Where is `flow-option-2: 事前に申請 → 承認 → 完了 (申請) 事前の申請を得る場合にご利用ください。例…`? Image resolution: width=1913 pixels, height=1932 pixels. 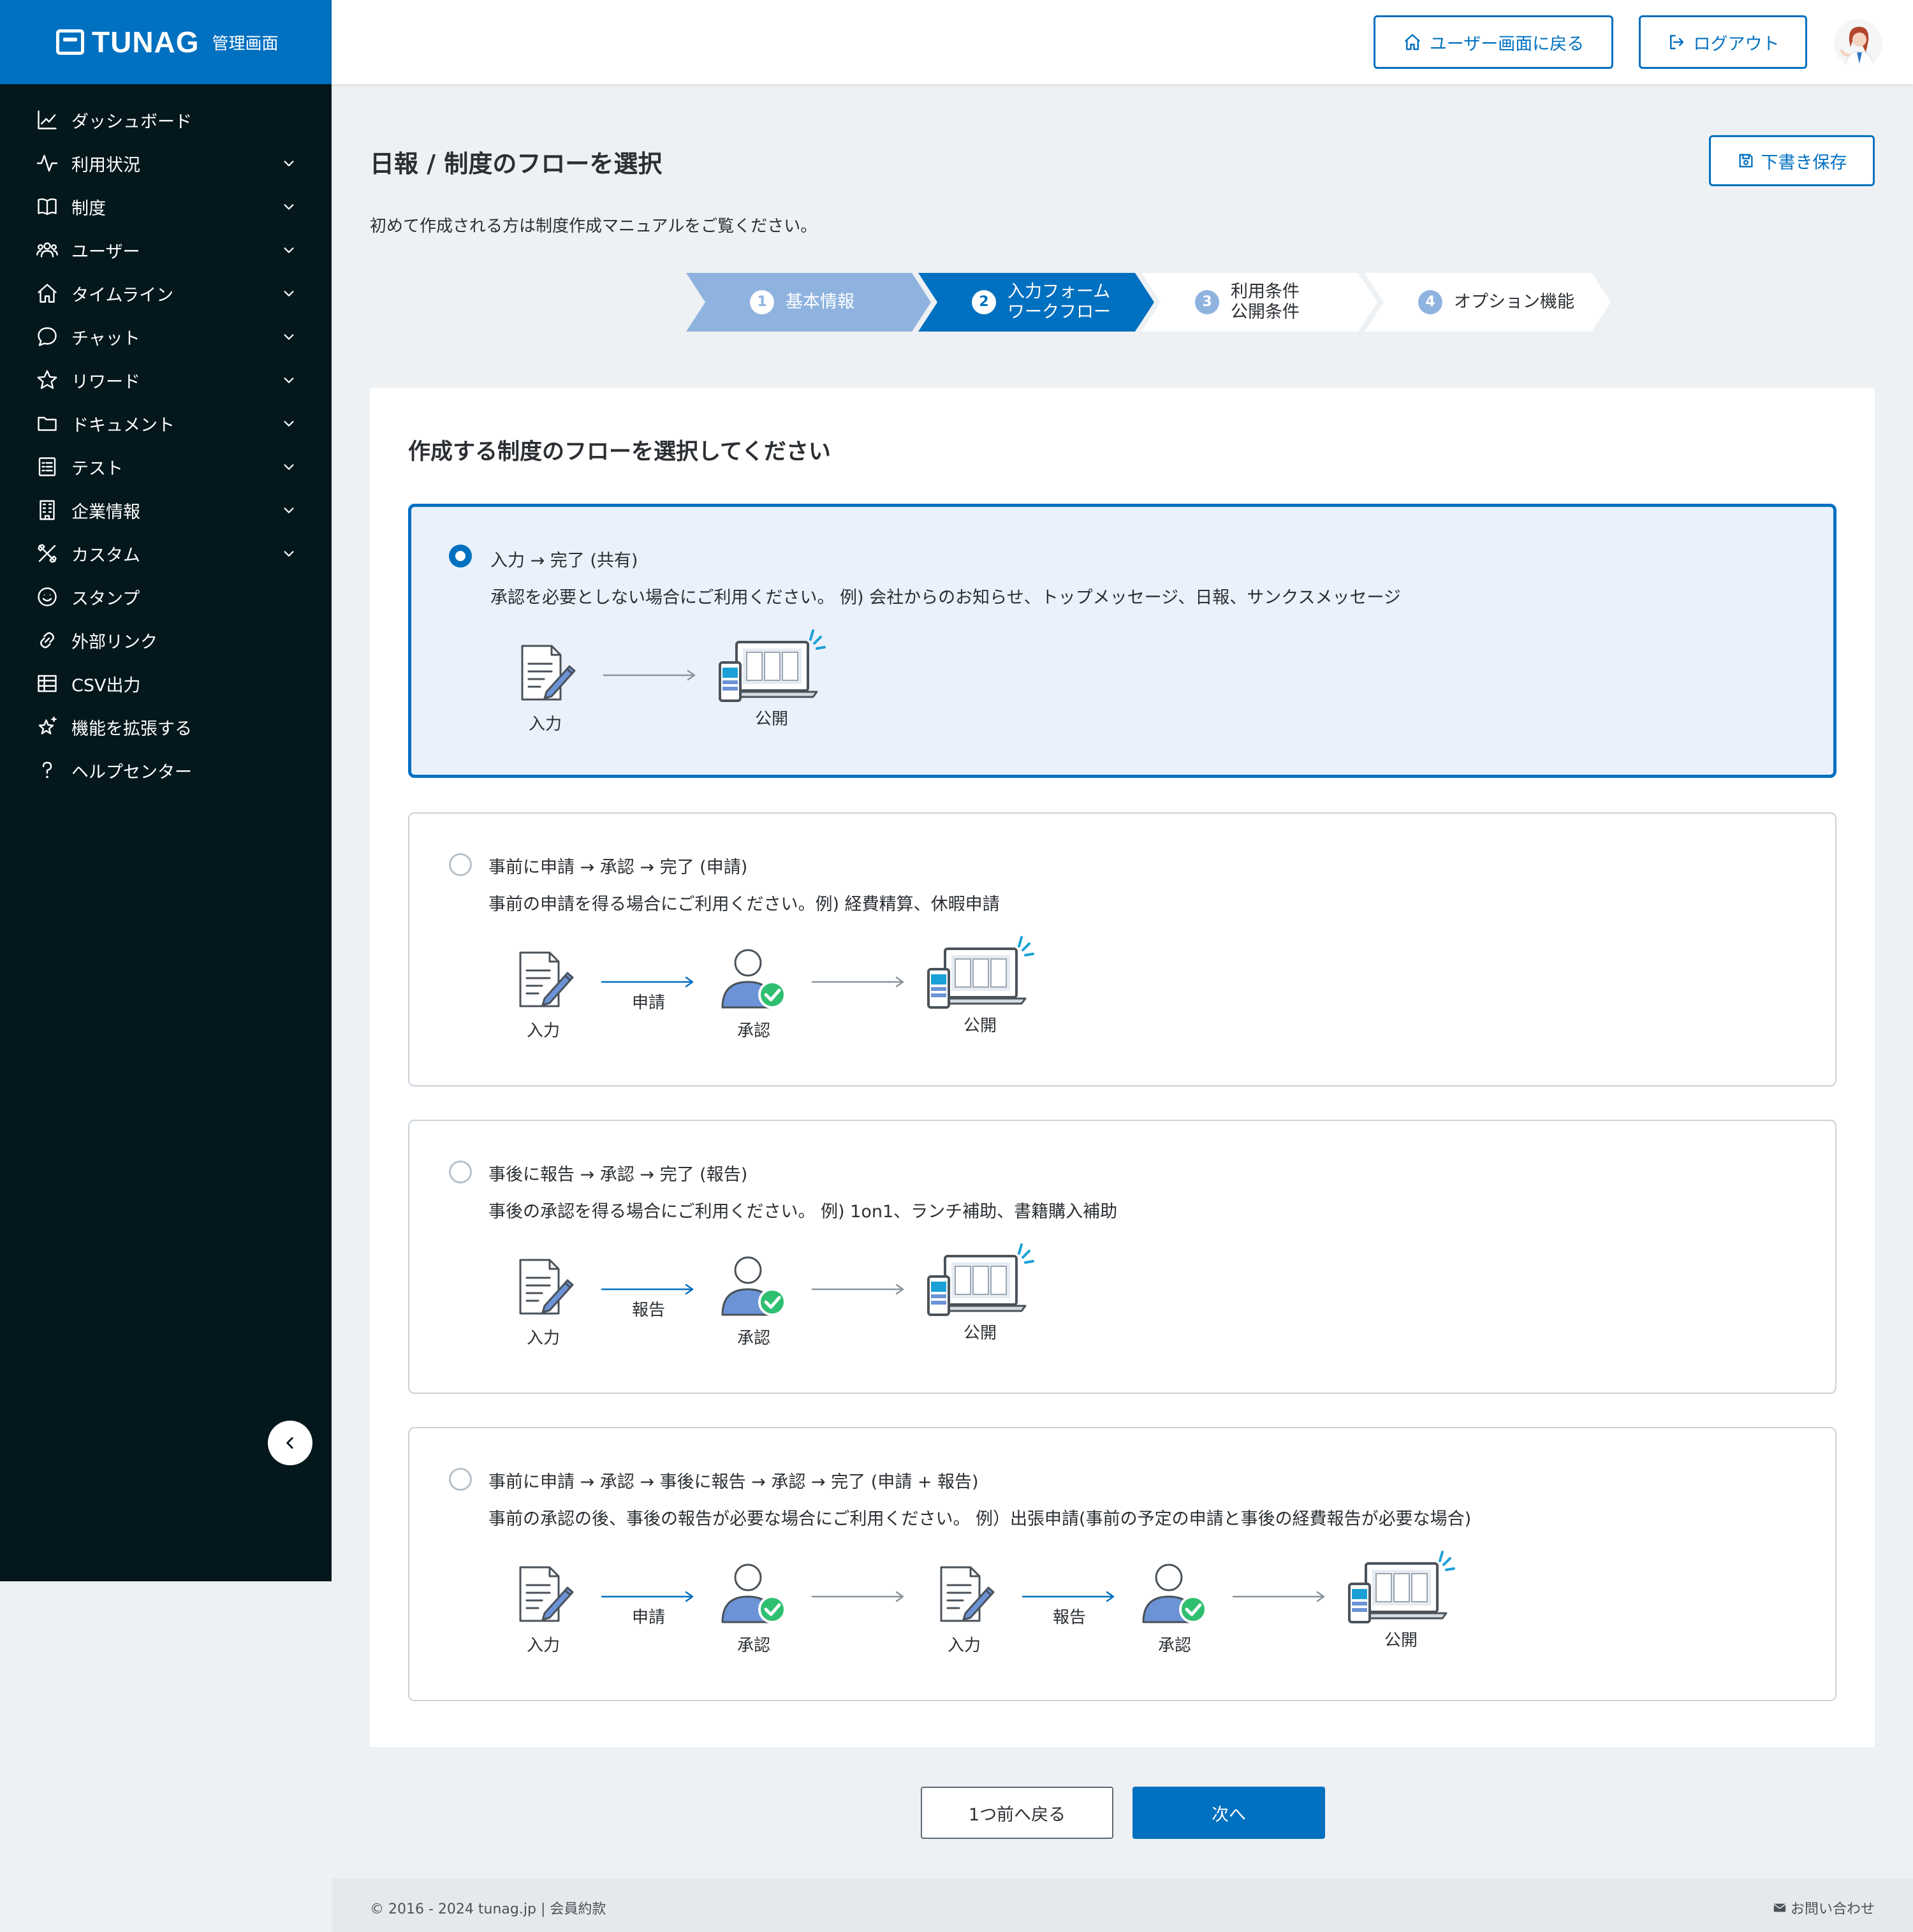 flow-option-2: 事前に申請 → 承認 → 完了 (申請) 事前の申請を得る場合にご利用ください。例… is located at coordinates (1122, 949).